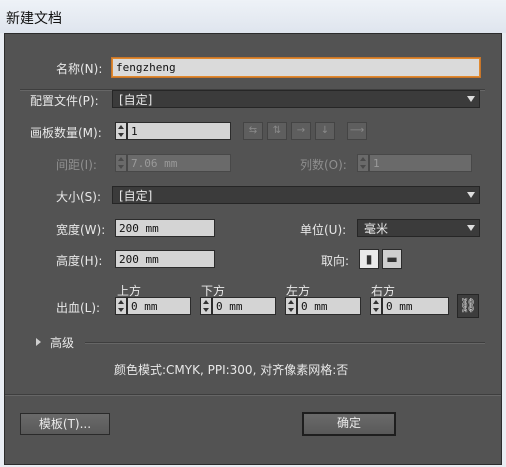  I want to click on columns-stepper, so click(363, 163).